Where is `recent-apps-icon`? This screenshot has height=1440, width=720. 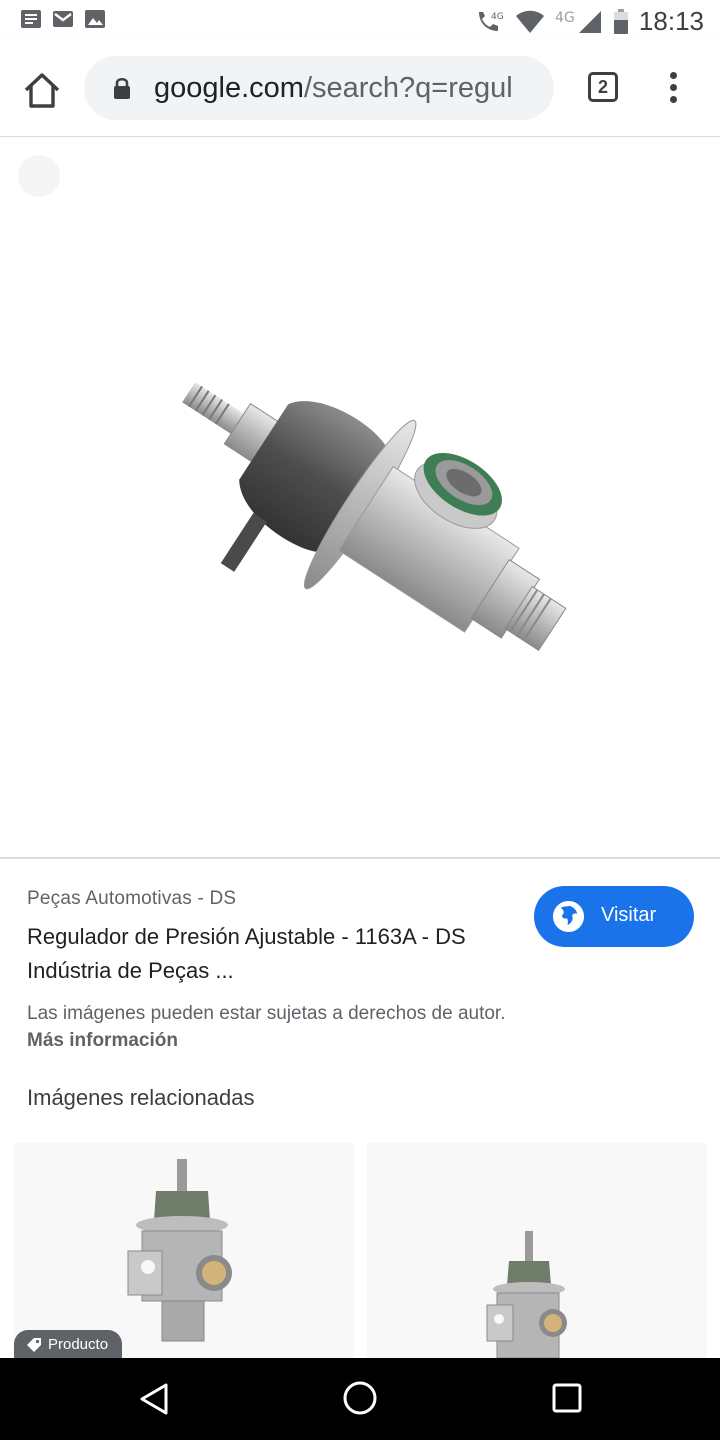
recent-apps-icon is located at coordinates (567, 1398).